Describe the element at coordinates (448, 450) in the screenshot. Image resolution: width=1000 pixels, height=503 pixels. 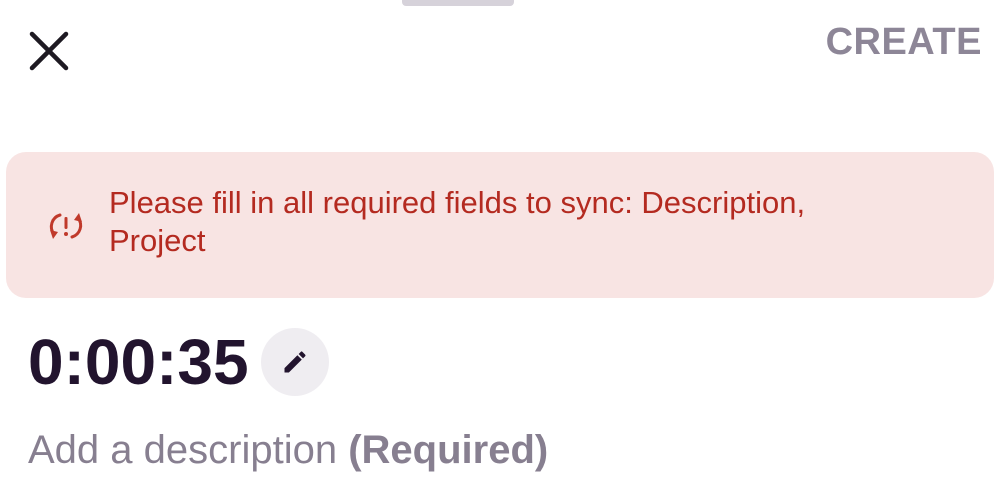
I see `required-marker: (Required)` at that location.